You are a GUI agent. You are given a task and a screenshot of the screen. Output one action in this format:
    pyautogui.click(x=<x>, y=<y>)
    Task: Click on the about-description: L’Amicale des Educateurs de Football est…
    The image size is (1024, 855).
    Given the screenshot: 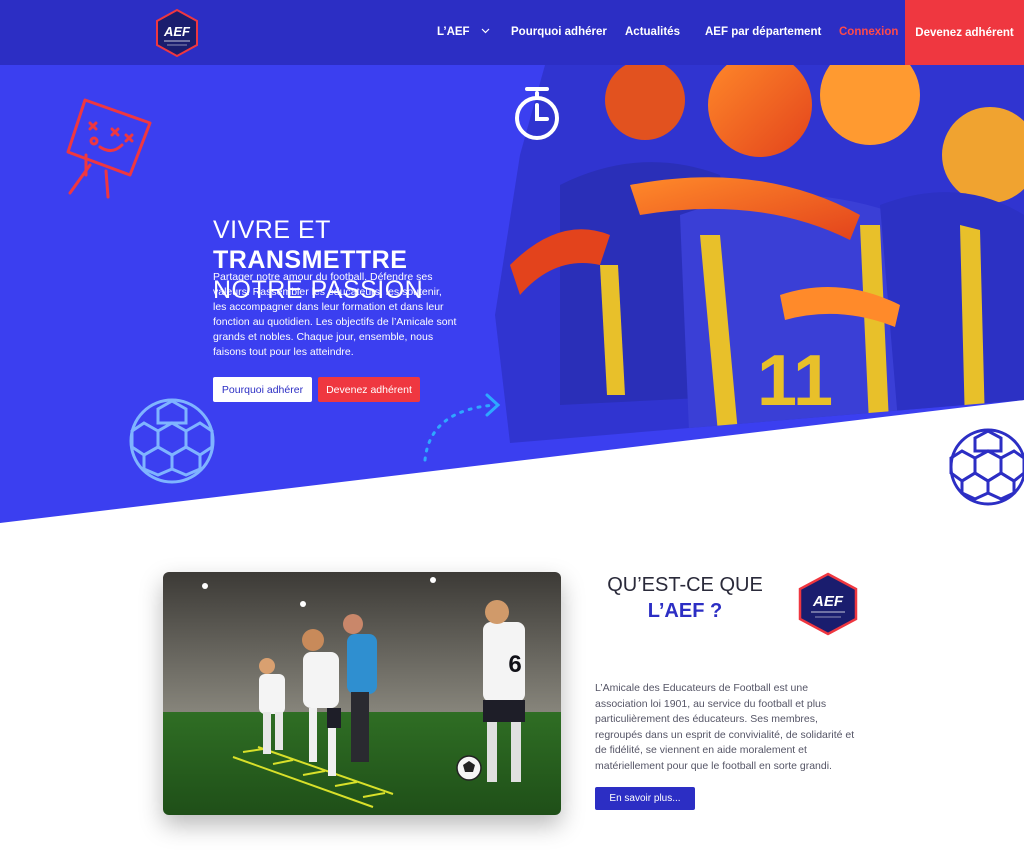 What is the action you would take?
    pyautogui.click(x=725, y=727)
    